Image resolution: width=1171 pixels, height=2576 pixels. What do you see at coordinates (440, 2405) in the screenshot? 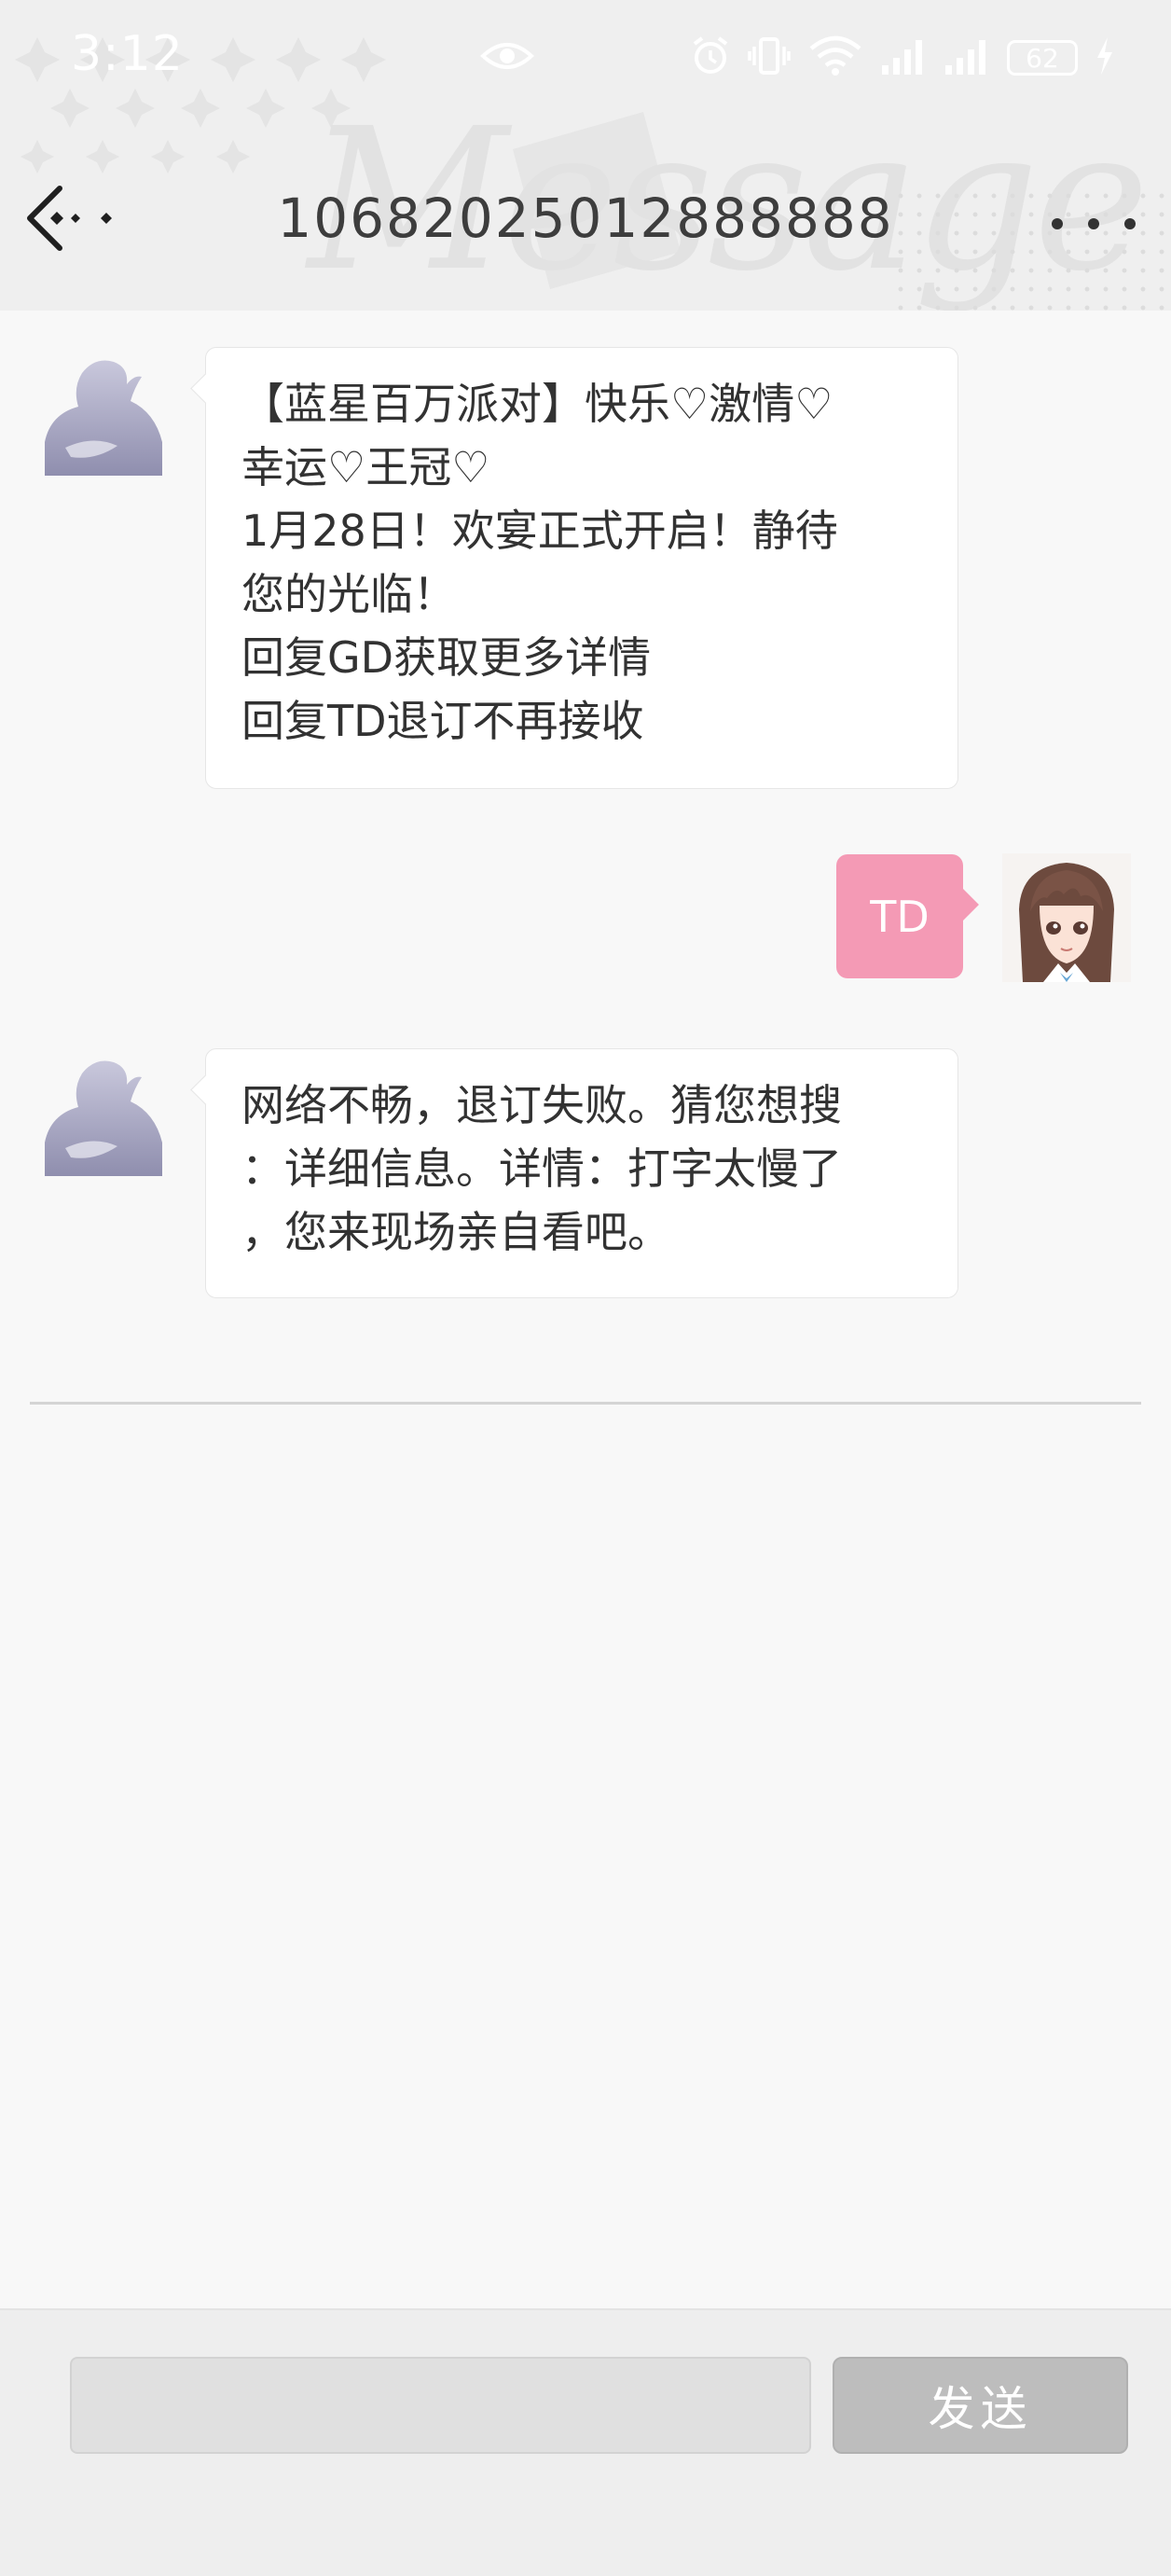
I see `message-input` at bounding box center [440, 2405].